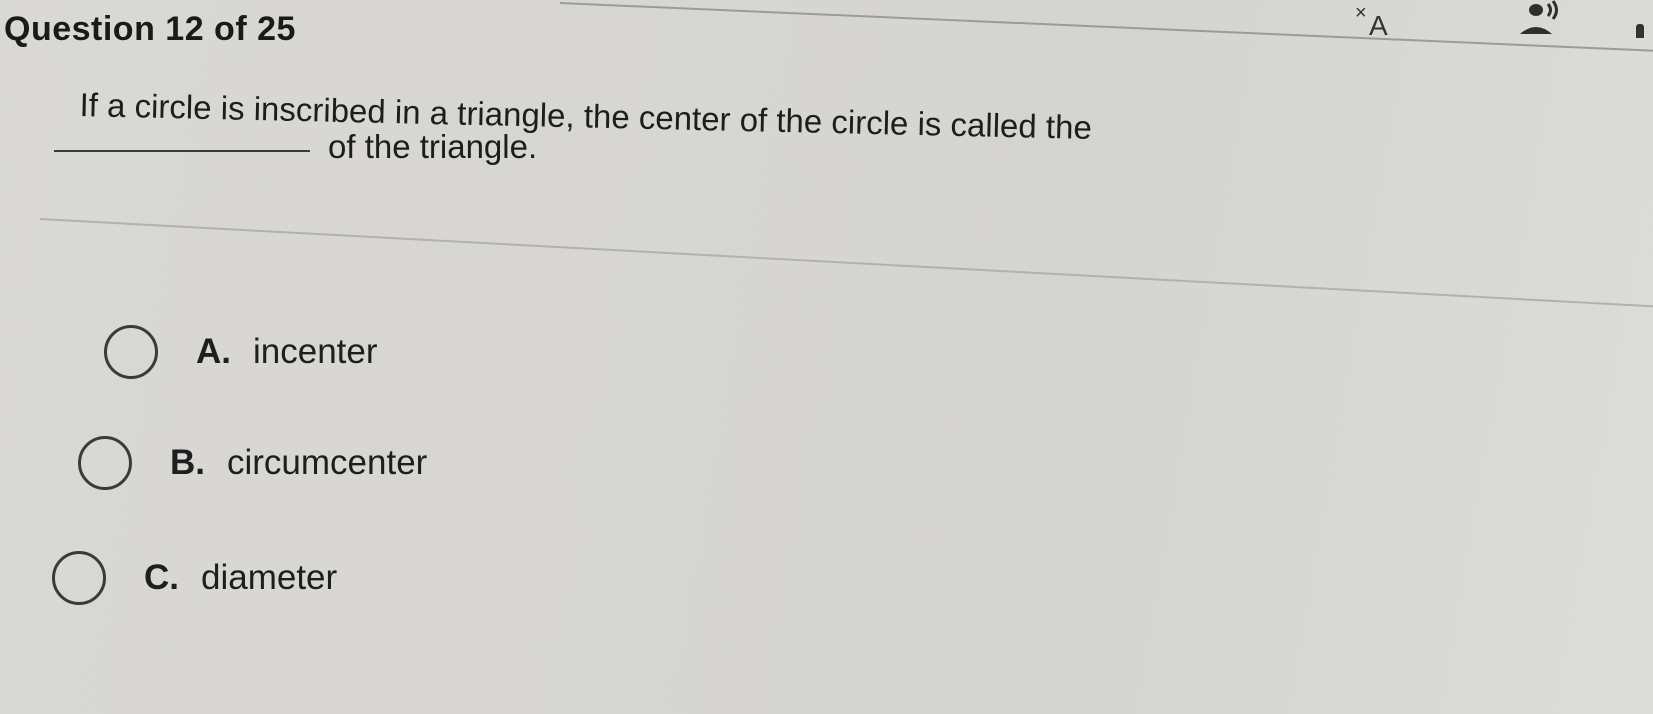  Describe the element at coordinates (327, 462) in the screenshot. I see `option-label: circumcenter` at that location.